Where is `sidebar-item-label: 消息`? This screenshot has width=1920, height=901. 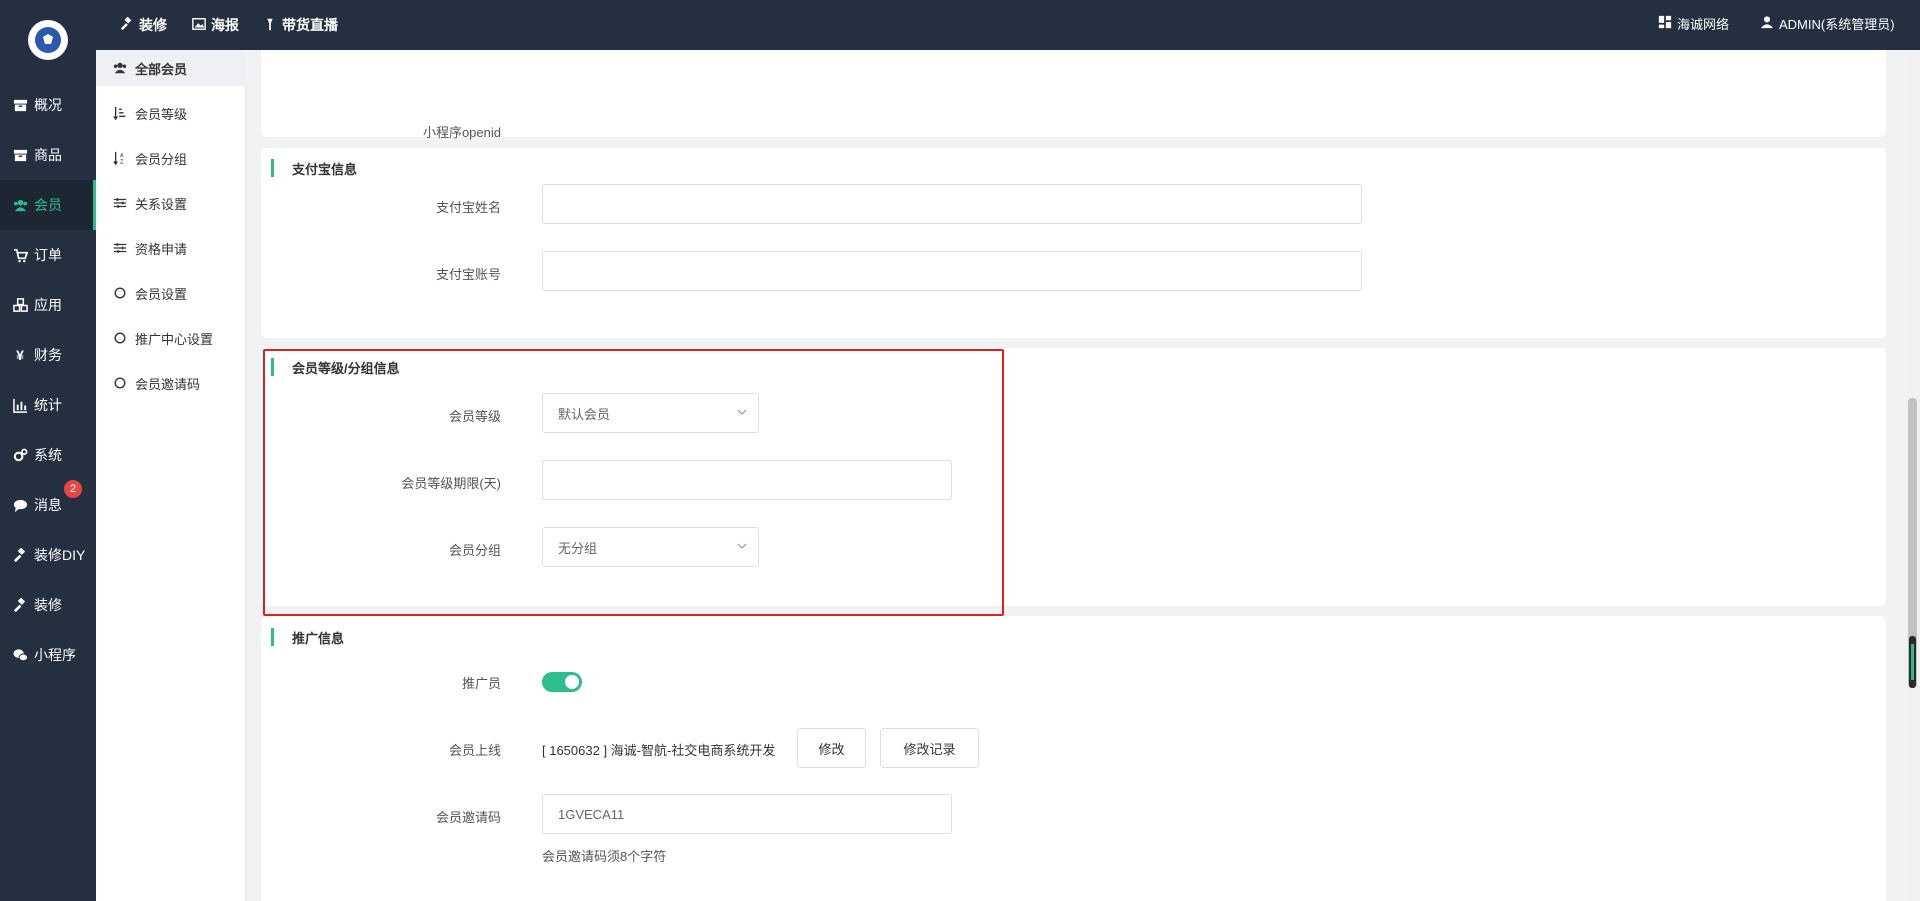 sidebar-item-label: 消息 is located at coordinates (48, 505).